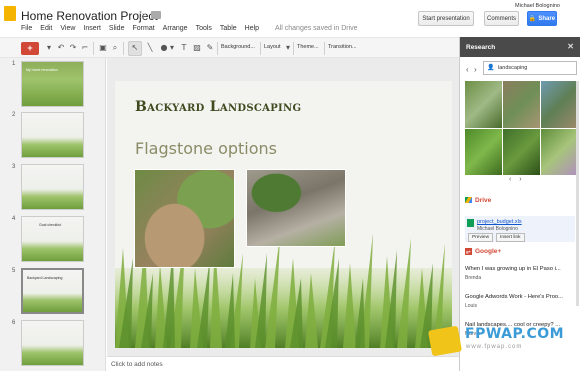 The image size is (580, 371). What do you see at coordinates (228, 28) in the screenshot?
I see `menu-table: Table` at bounding box center [228, 28].